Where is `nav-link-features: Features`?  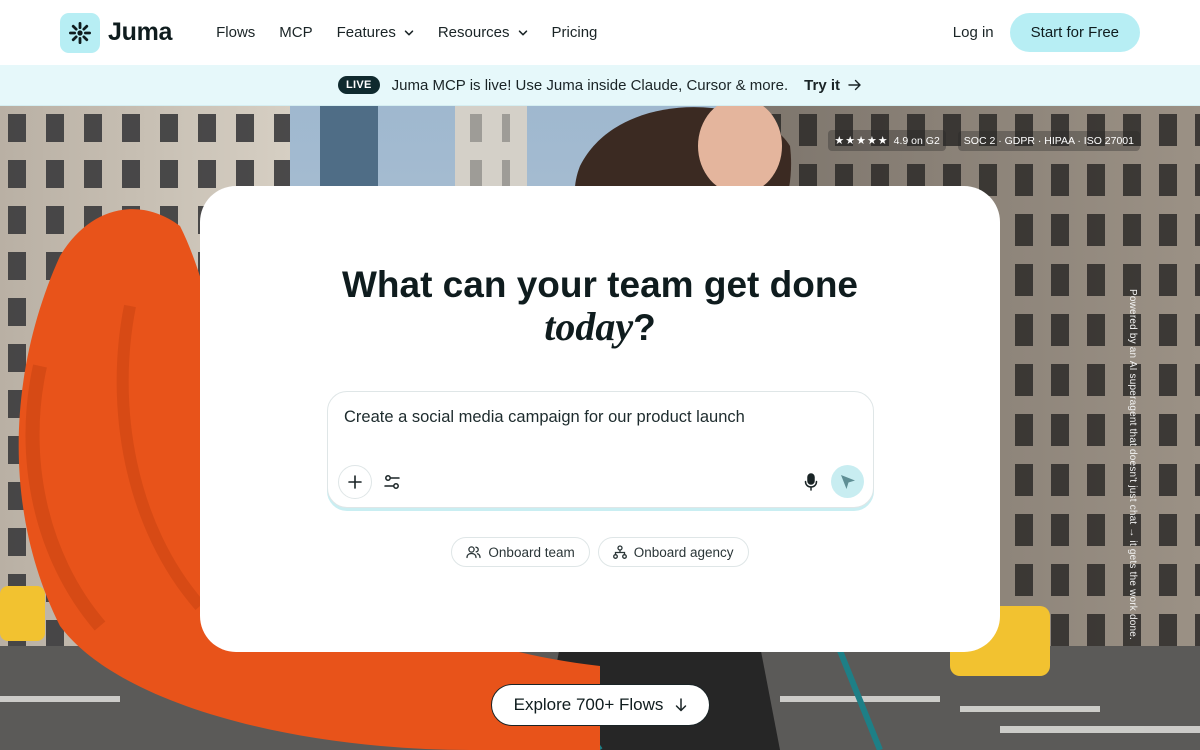 nav-link-features: Features is located at coordinates (375, 32).